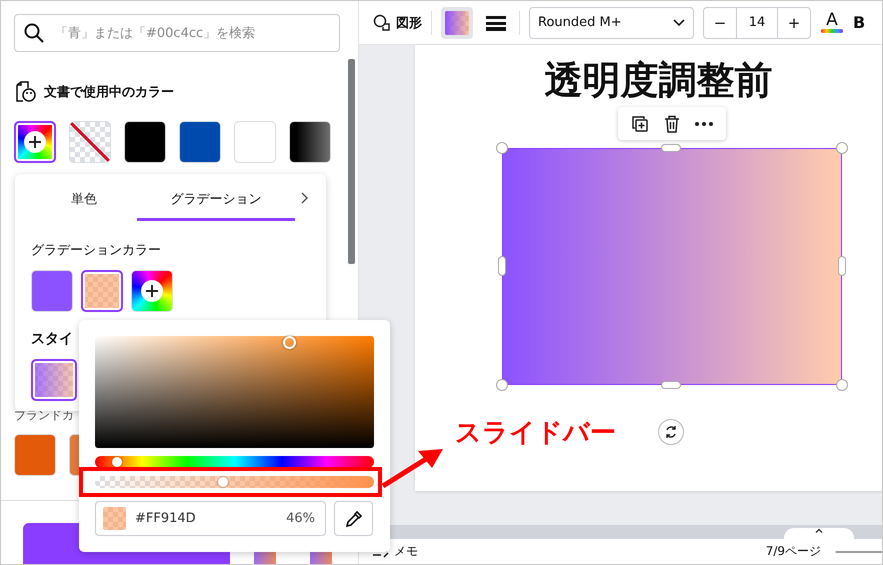  Describe the element at coordinates (382, 23) in the screenshot. I see `shape-icon` at that location.